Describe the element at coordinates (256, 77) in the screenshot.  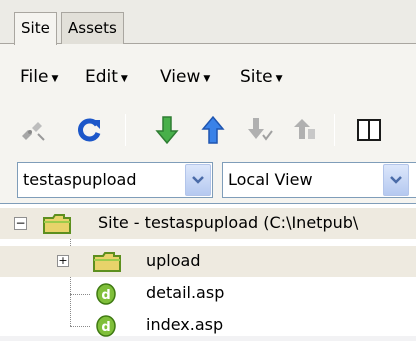
I see `menu-site-label: Site` at that location.